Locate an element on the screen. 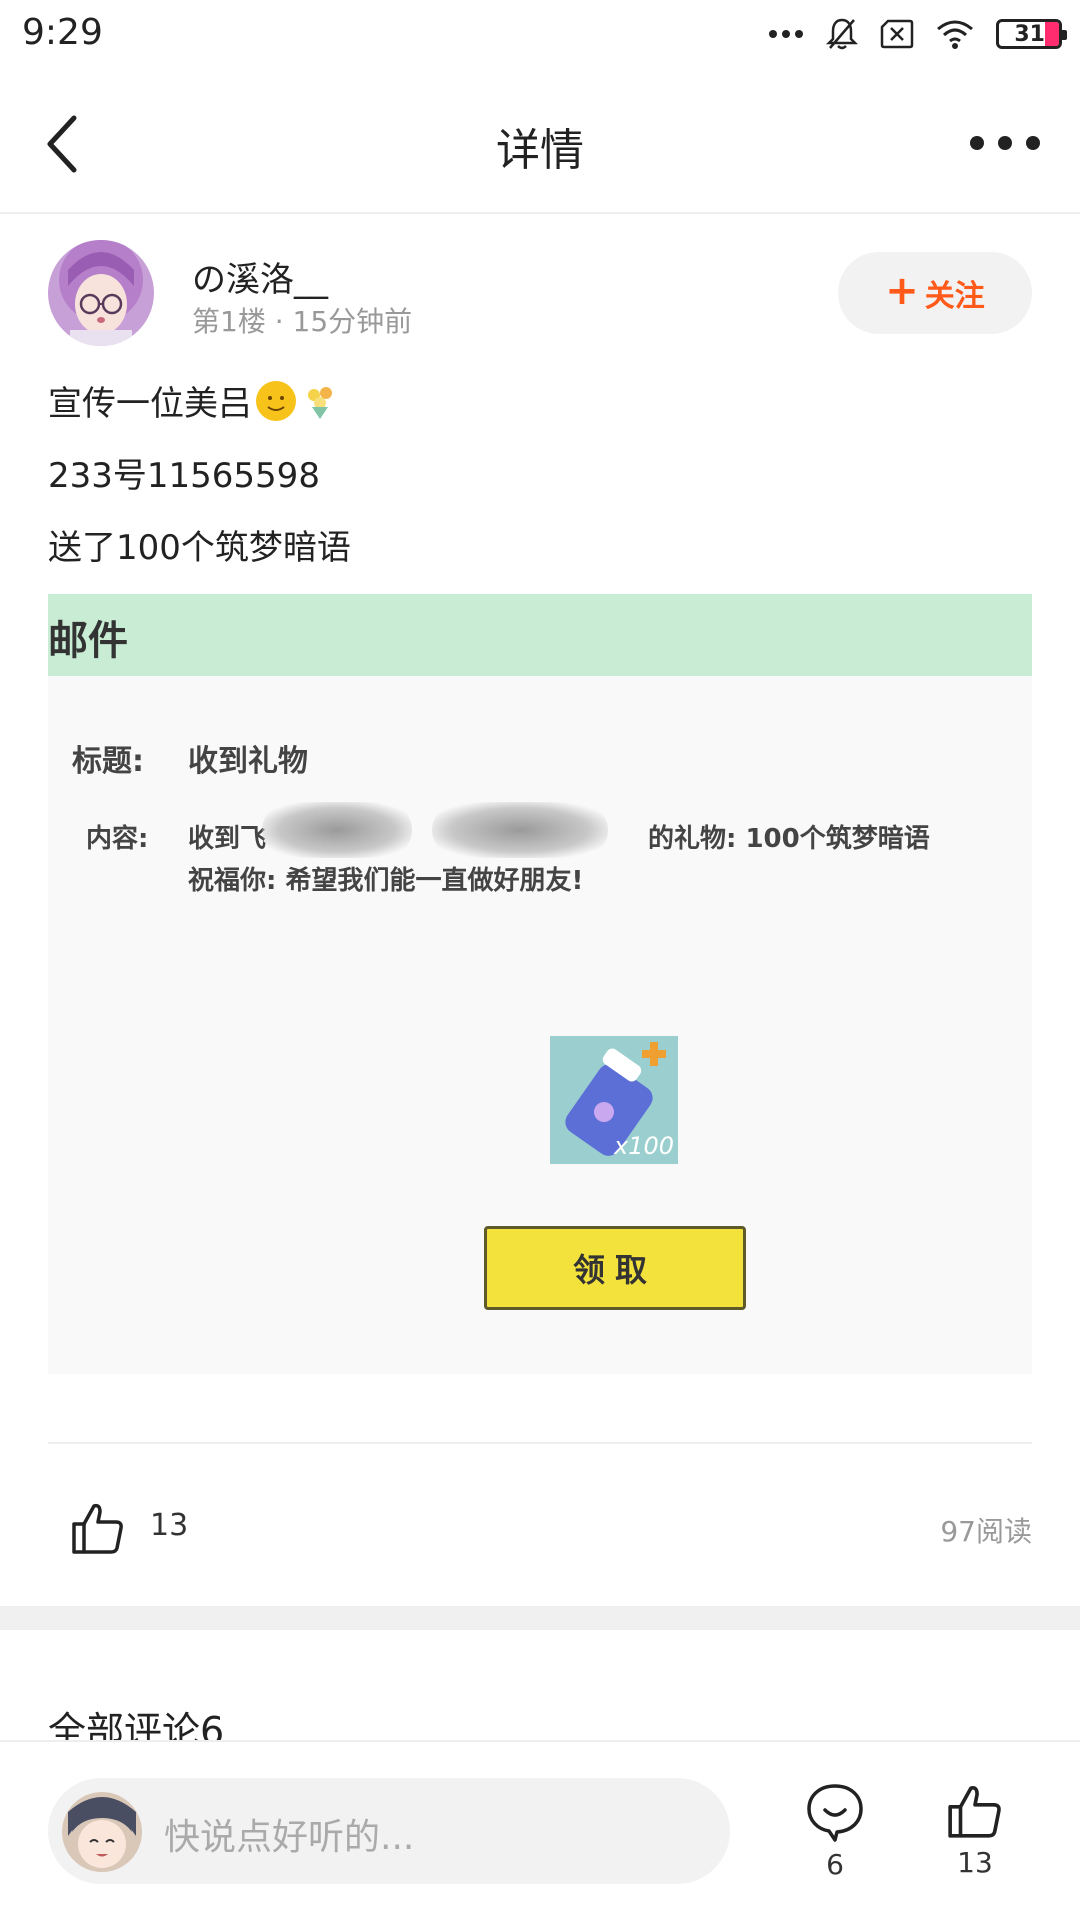 This screenshot has width=1080, height=1920. post-meta: 第1楼 · 15分钟前 is located at coordinates (302, 320).